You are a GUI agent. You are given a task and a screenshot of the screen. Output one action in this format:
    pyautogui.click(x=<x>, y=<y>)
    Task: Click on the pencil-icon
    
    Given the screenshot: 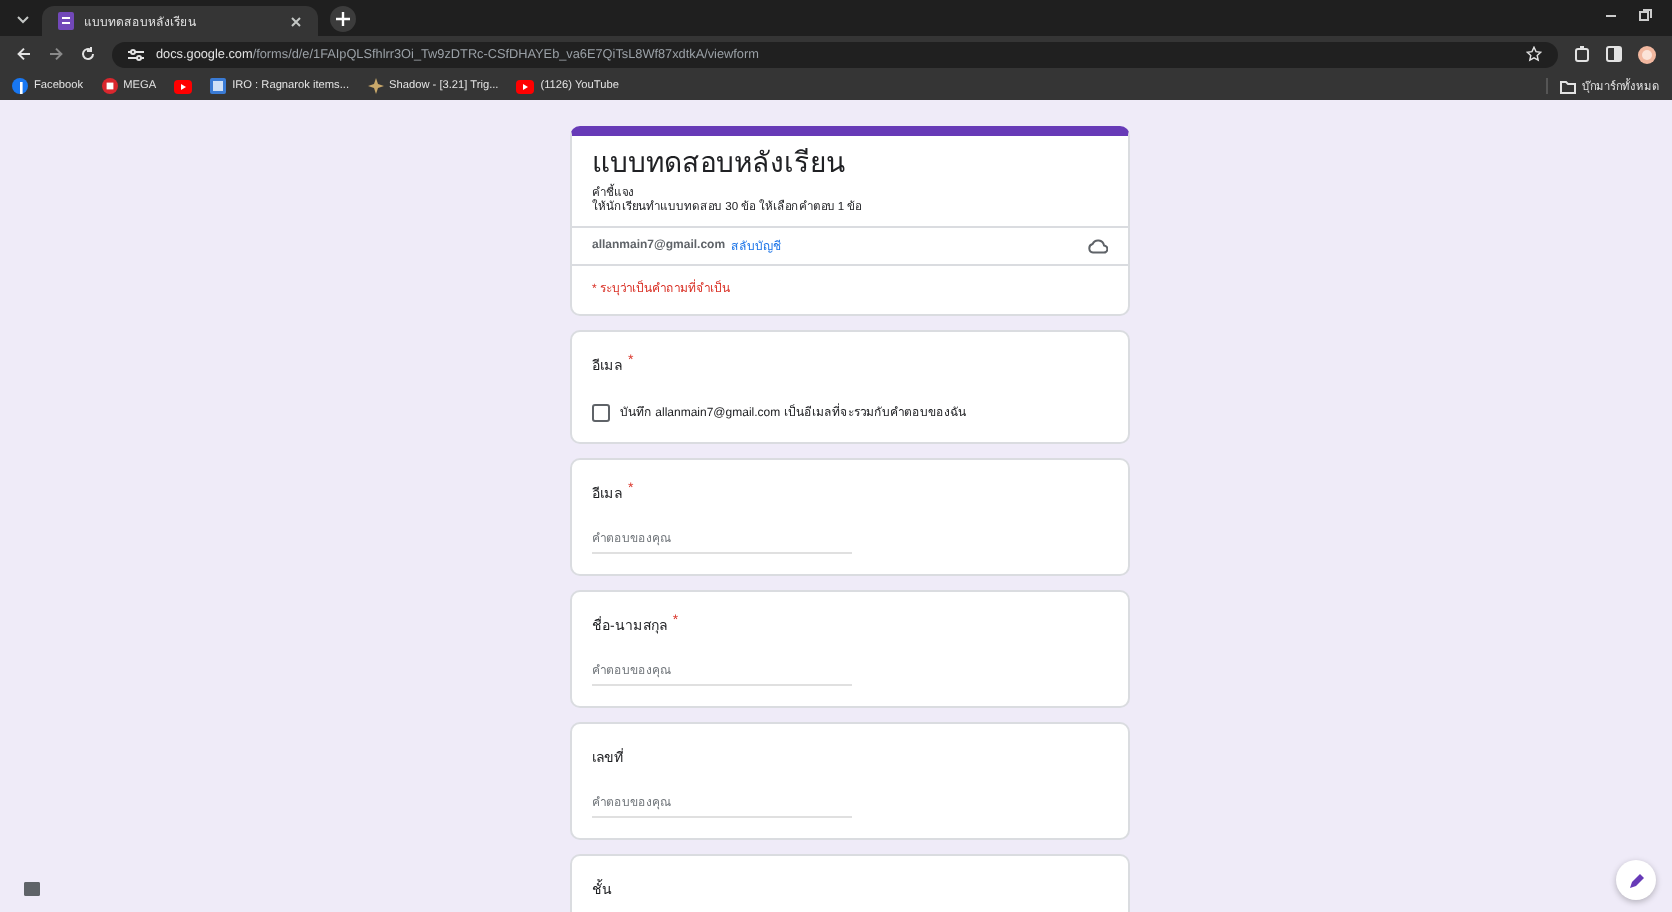 What is the action you would take?
    pyautogui.click(x=1636, y=880)
    